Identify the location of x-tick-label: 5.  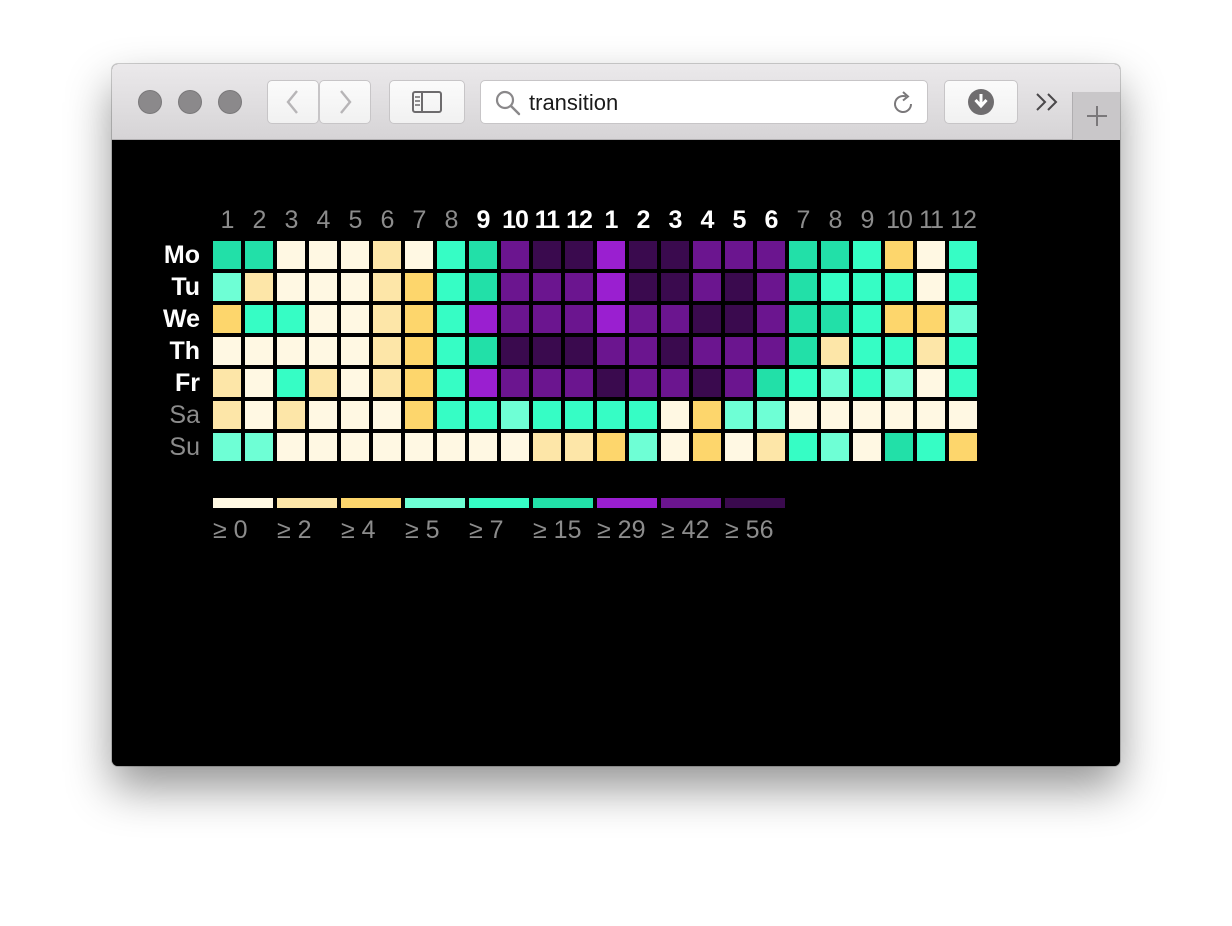
(740, 220).